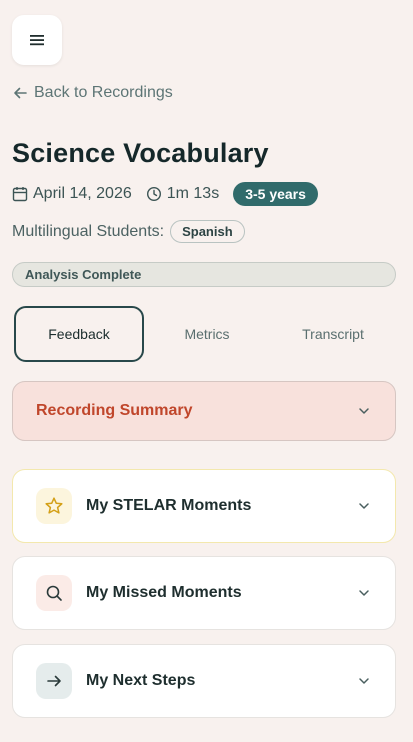  What do you see at coordinates (204, 274) in the screenshot?
I see `status-badge: Analysis Complete` at bounding box center [204, 274].